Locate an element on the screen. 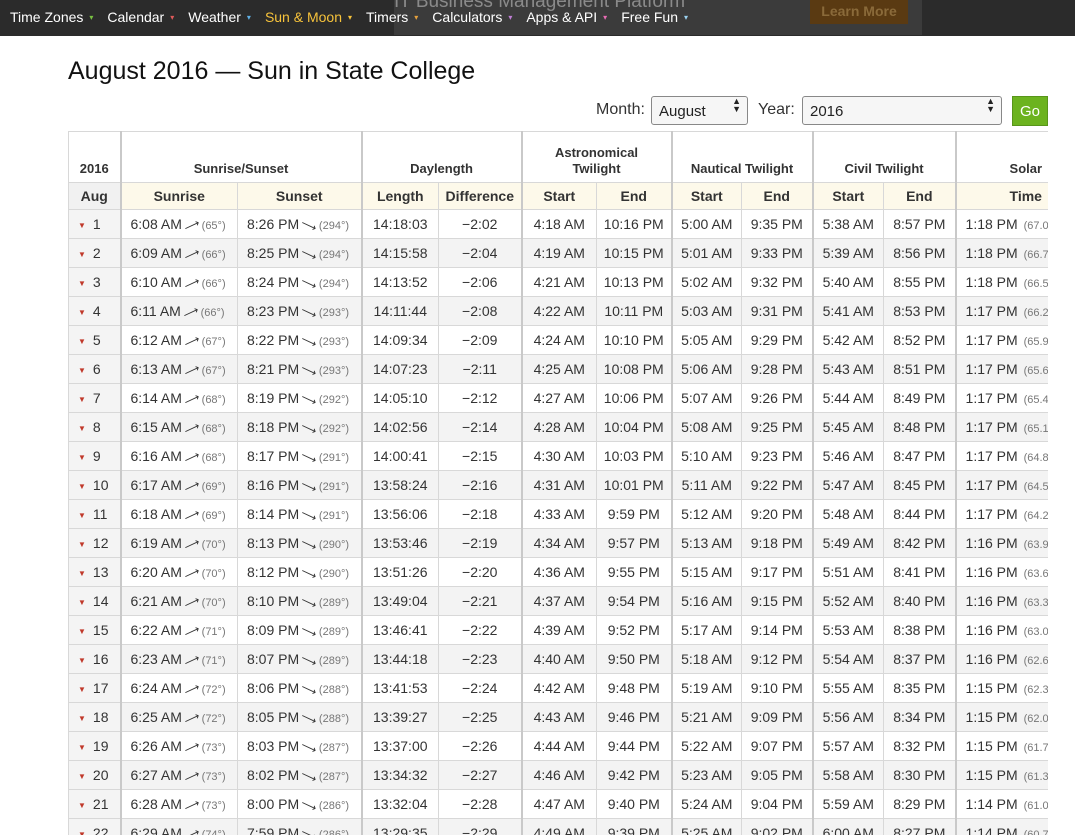  sunset-azimuth: (294°) is located at coordinates (333, 226).